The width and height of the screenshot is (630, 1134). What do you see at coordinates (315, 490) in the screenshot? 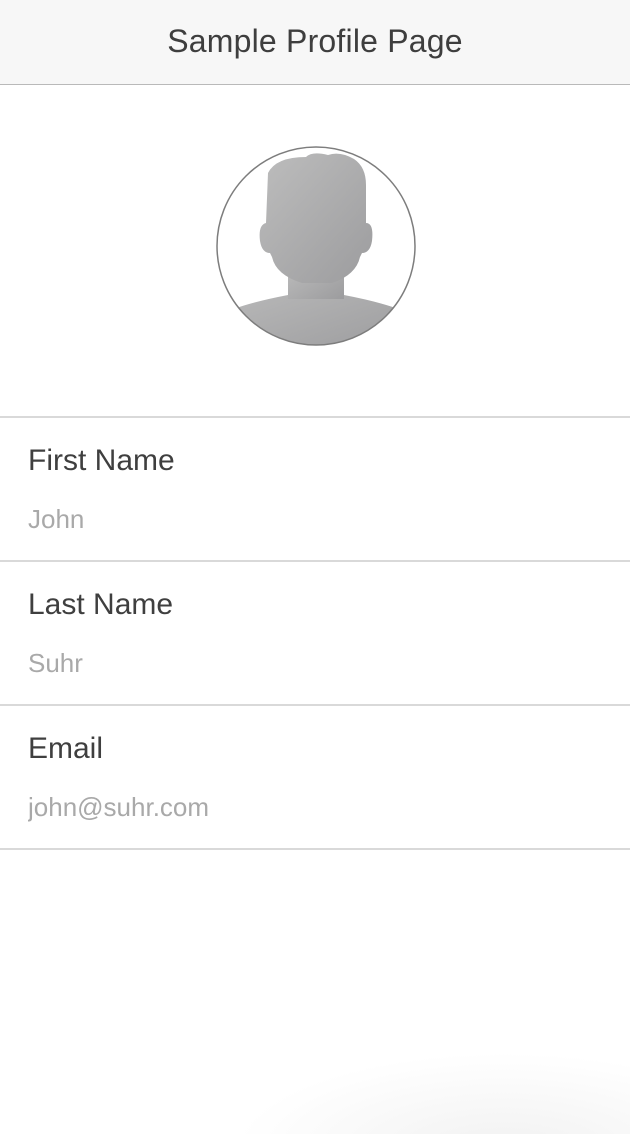
I see `first-name-row: First Name` at bounding box center [315, 490].